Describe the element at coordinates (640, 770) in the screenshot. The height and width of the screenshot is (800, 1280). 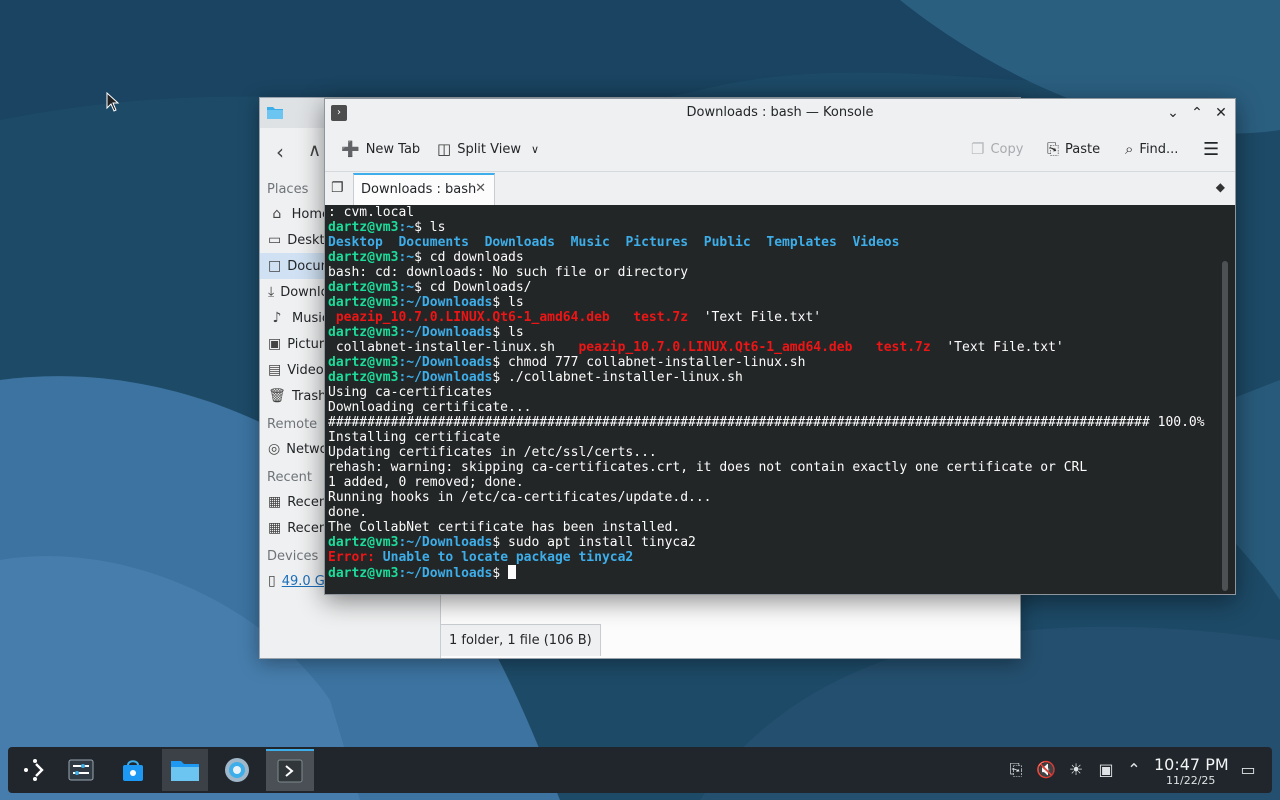
I see `taskbar: ⎘ 🔇 ☀ ▣ ⌃ 10:47 PM 11/22/25 ▭` at that location.